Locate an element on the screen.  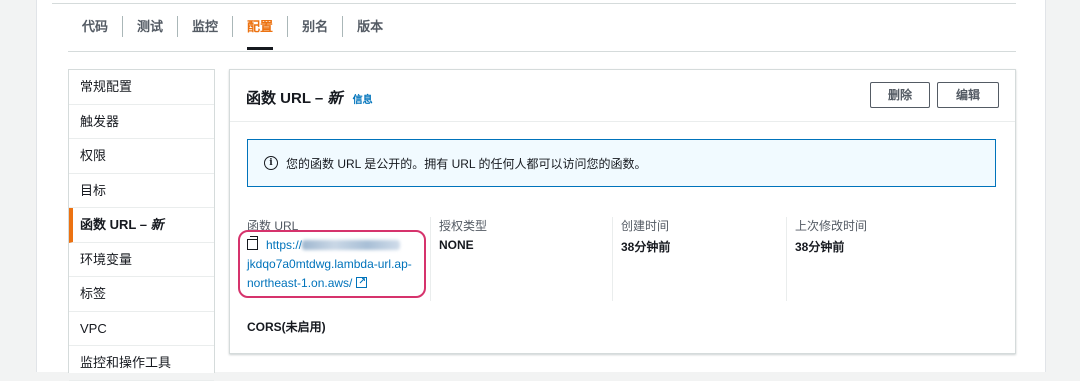
sidebar-item-triggers: 触发器 is located at coordinates (141, 122).